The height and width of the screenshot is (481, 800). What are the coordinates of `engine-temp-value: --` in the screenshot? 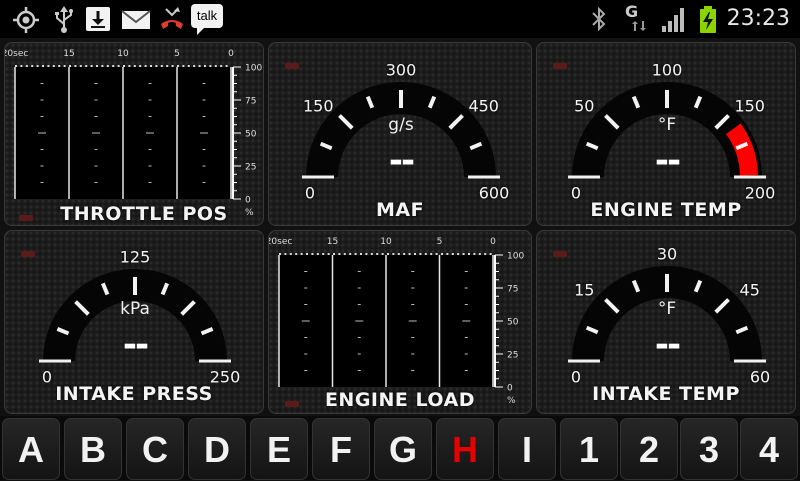 It's located at (667, 161).